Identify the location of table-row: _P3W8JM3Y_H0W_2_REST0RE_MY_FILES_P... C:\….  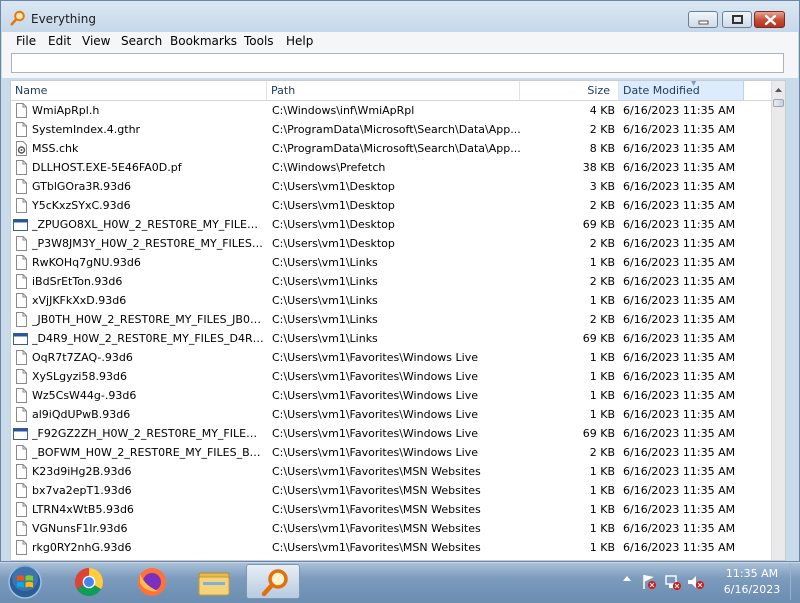
(391, 243).